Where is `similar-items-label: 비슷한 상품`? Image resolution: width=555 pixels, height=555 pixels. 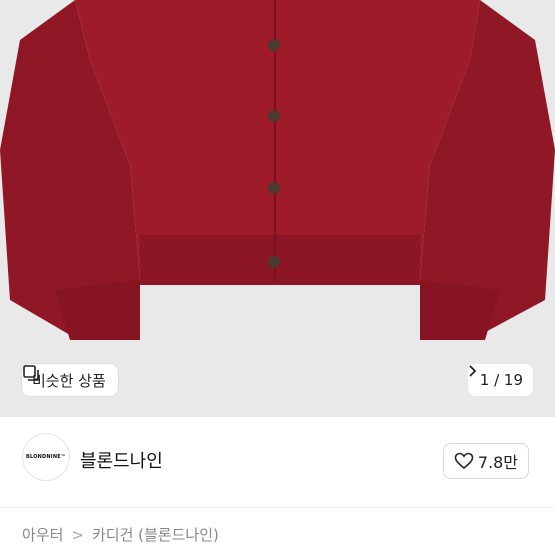 similar-items-label: 비슷한 상품 is located at coordinates (69, 380).